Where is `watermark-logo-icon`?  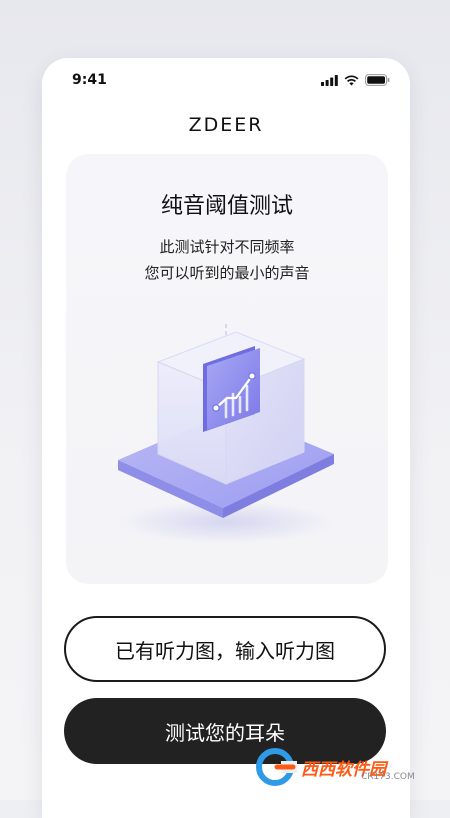 watermark-logo-icon is located at coordinates (276, 767).